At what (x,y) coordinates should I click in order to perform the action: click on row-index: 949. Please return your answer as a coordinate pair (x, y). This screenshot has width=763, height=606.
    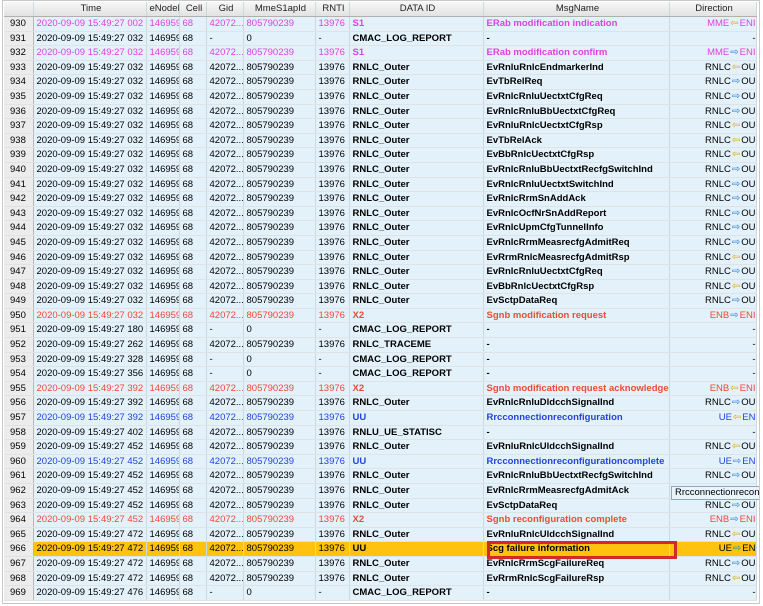
    Looking at the image, I should click on (19, 301).